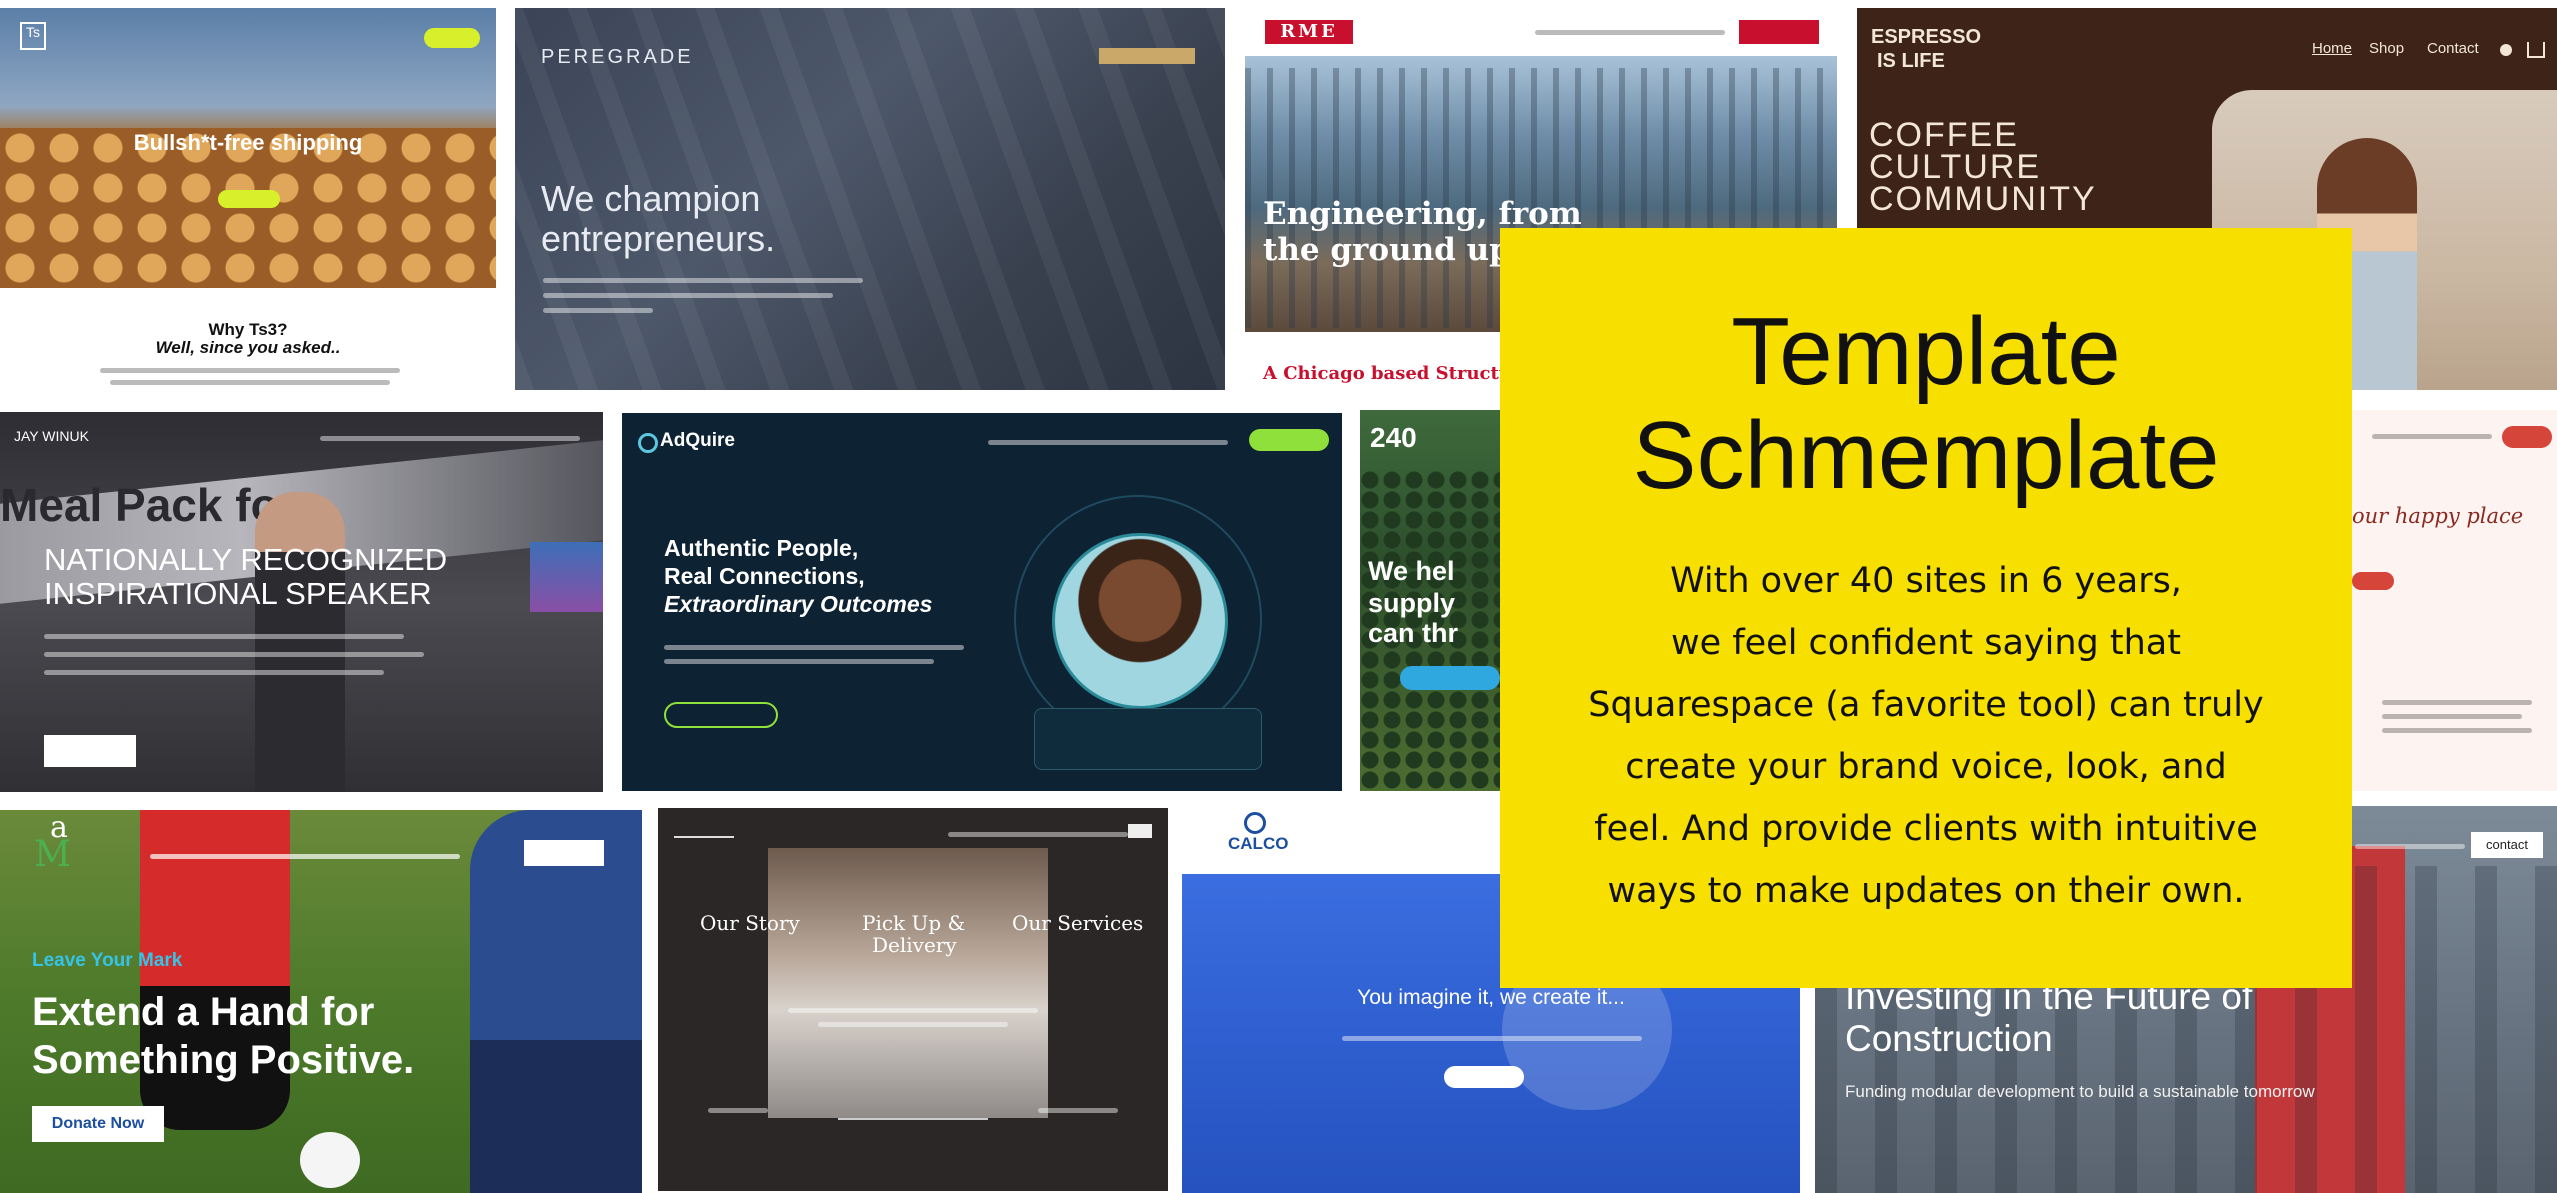 The width and height of the screenshot is (2557, 1193). I want to click on rme-headline-1: Engineering, from, so click(1422, 214).